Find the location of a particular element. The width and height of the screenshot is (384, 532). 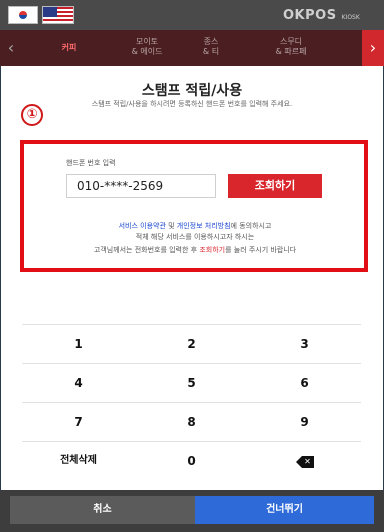

key-7: 7 is located at coordinates (78, 421).